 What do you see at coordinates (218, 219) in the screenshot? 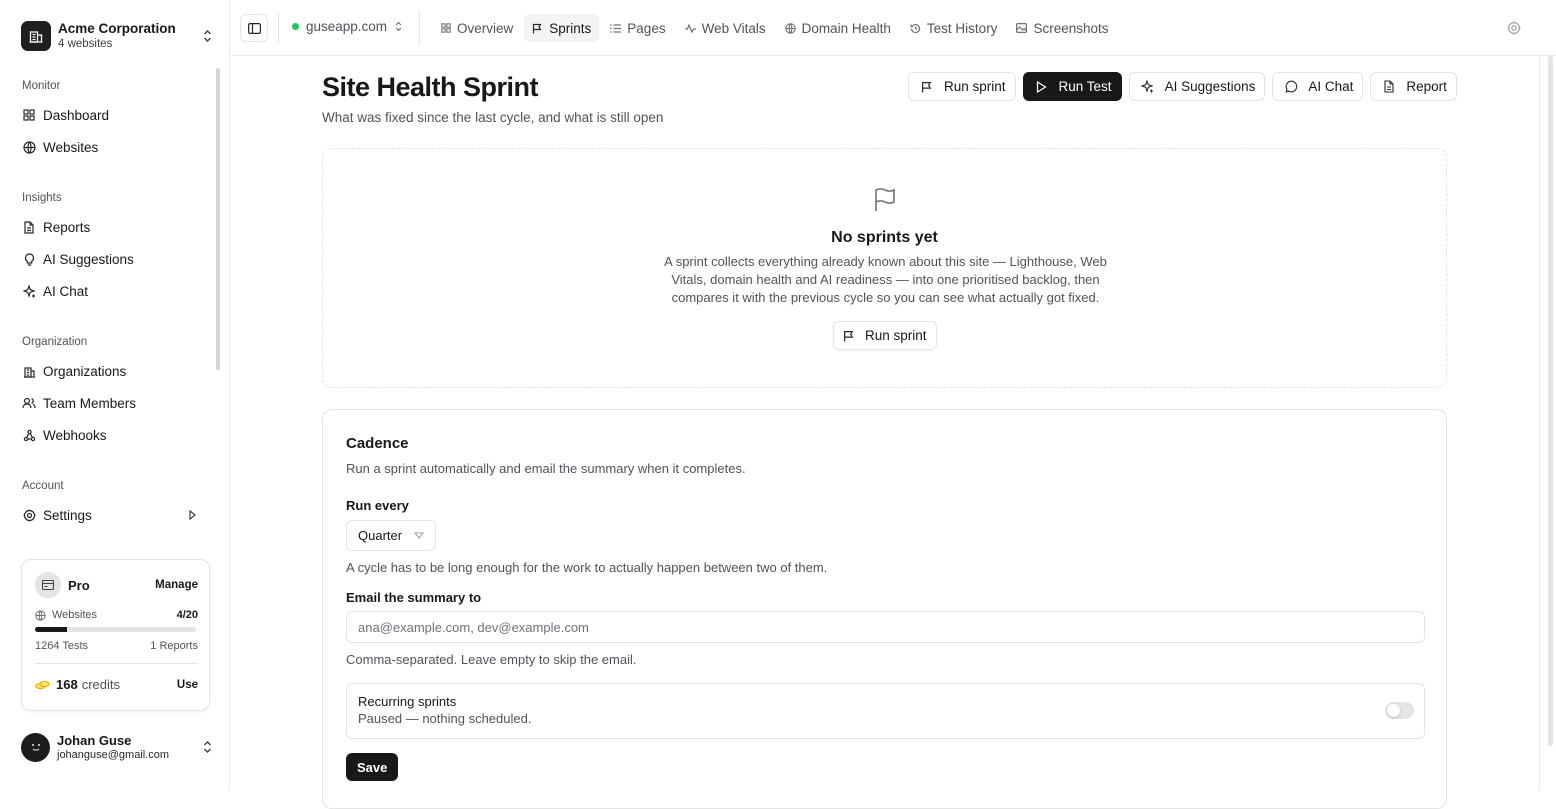
I see `sidebar-scrollbar` at bounding box center [218, 219].